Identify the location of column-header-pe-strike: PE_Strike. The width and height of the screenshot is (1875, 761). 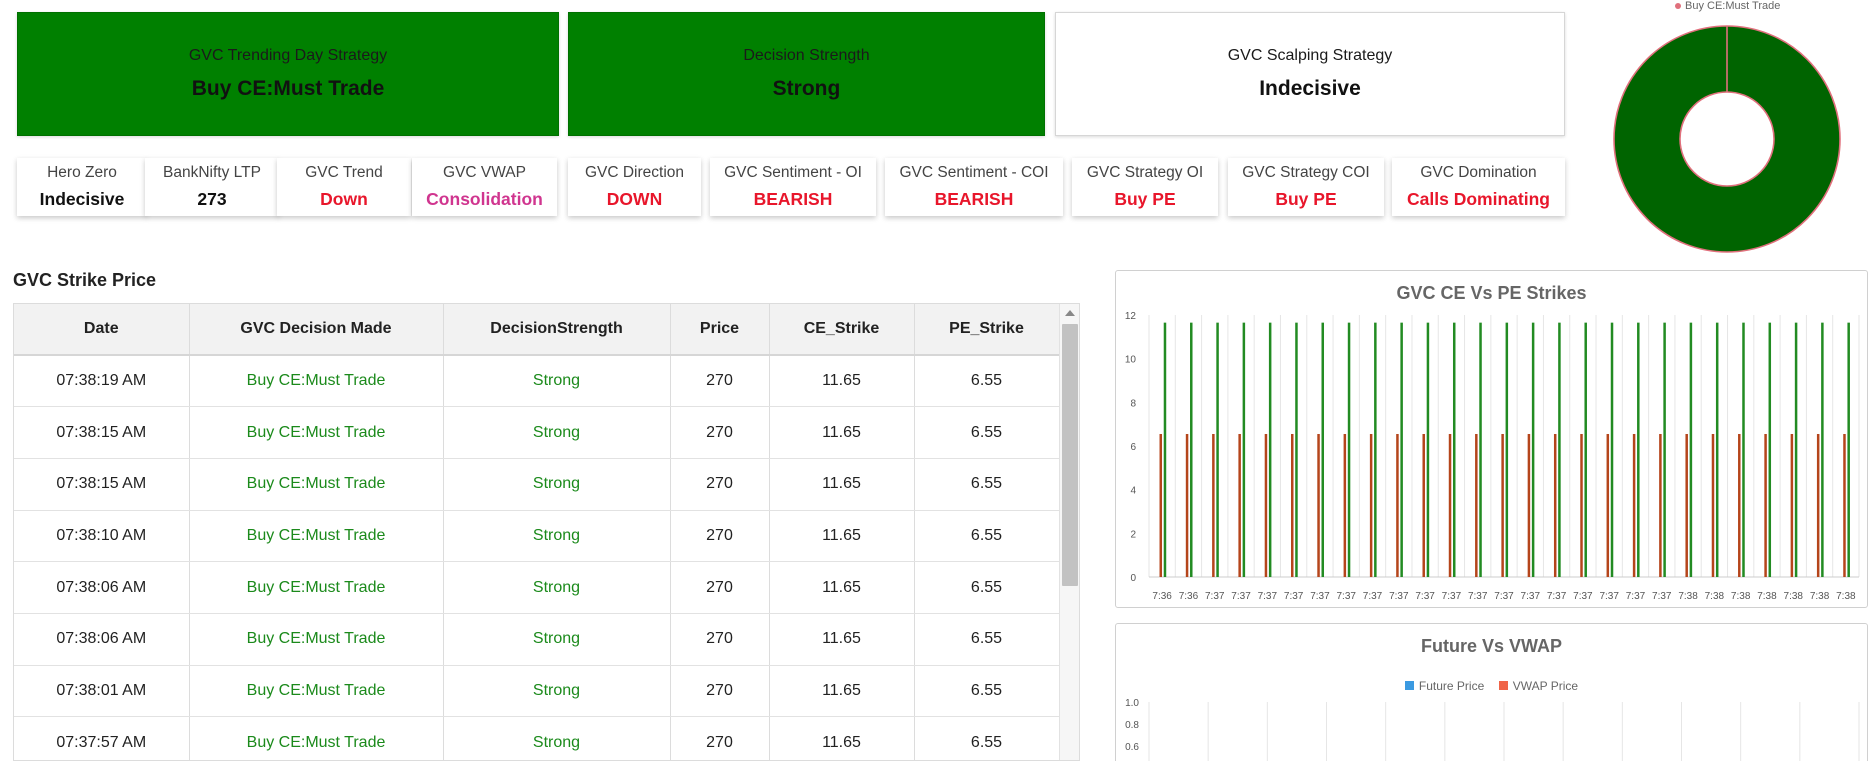
(987, 330).